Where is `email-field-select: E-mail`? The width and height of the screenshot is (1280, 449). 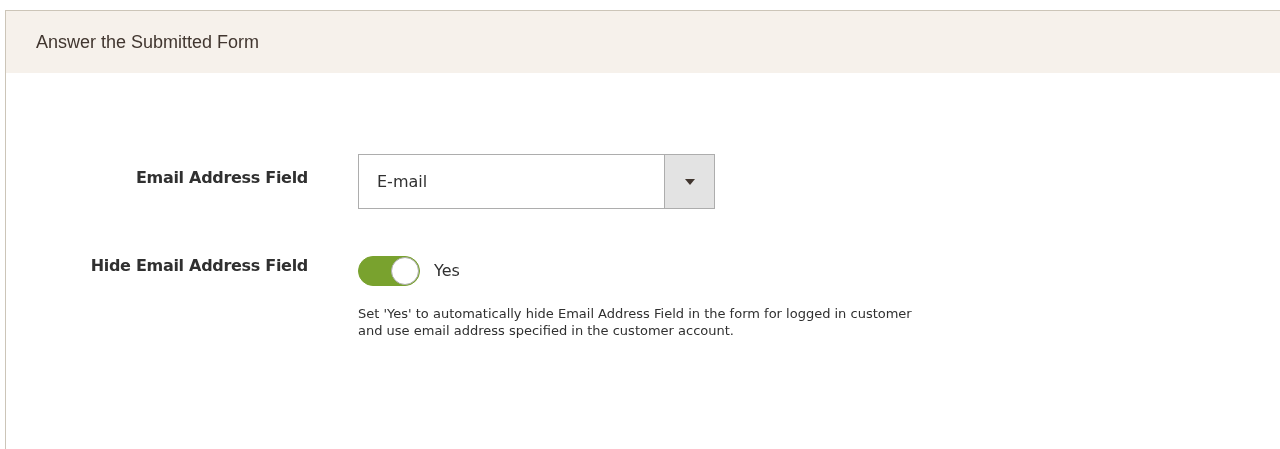
email-field-select: E-mail is located at coordinates (536, 181).